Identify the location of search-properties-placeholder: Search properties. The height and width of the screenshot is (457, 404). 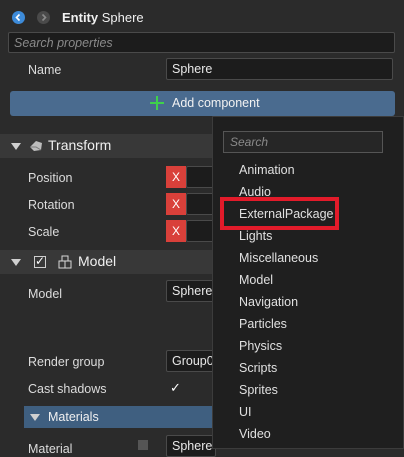
(63, 43).